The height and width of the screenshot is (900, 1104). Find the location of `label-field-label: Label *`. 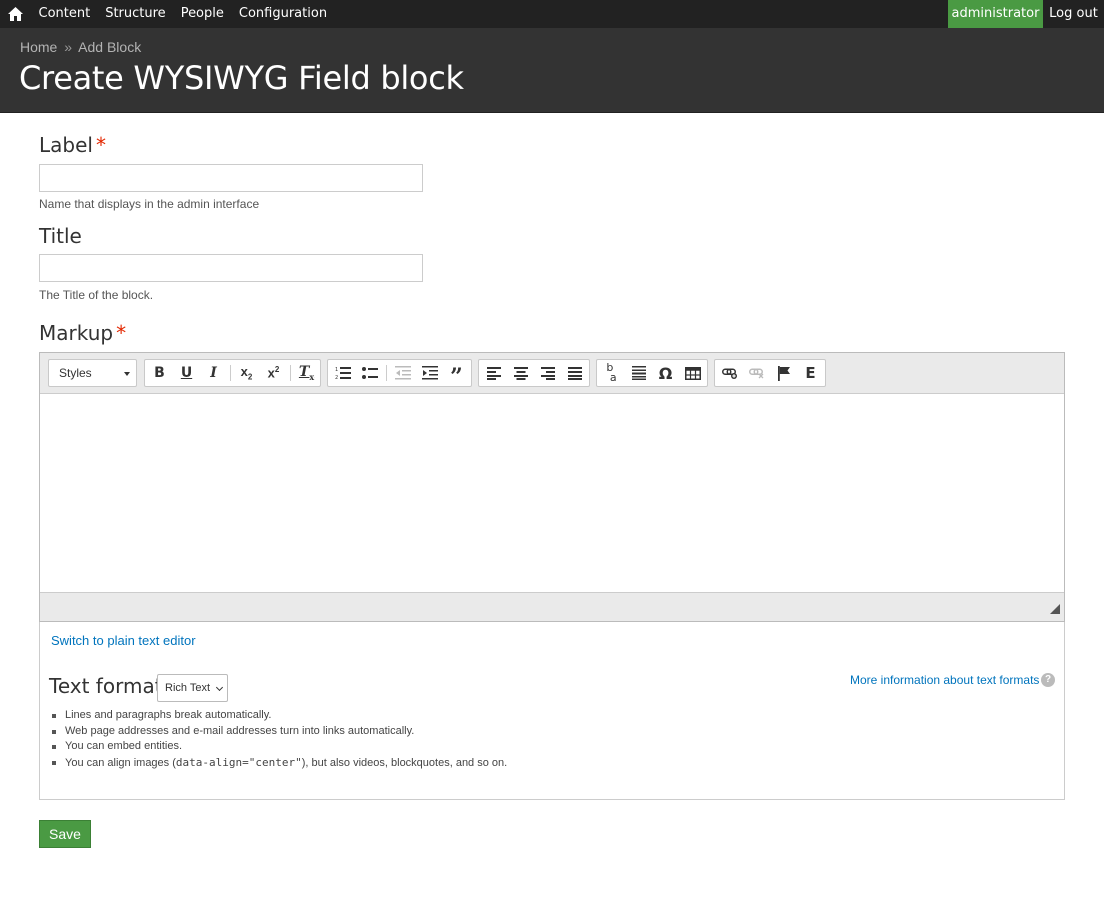

label-field-label: Label * is located at coordinates (72, 145).